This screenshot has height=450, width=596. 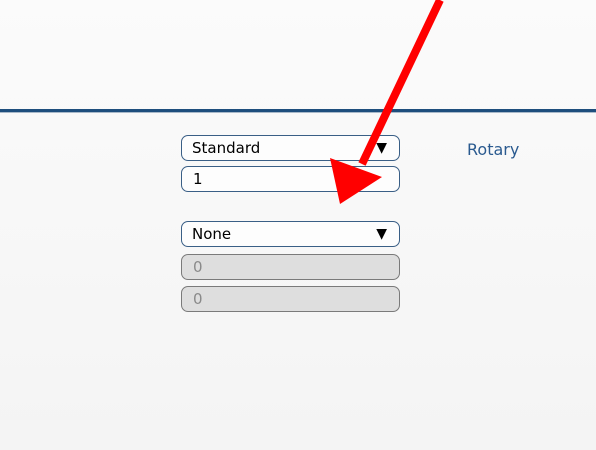 What do you see at coordinates (198, 299) in the screenshot?
I see `disabled-input-2-value: 0` at bounding box center [198, 299].